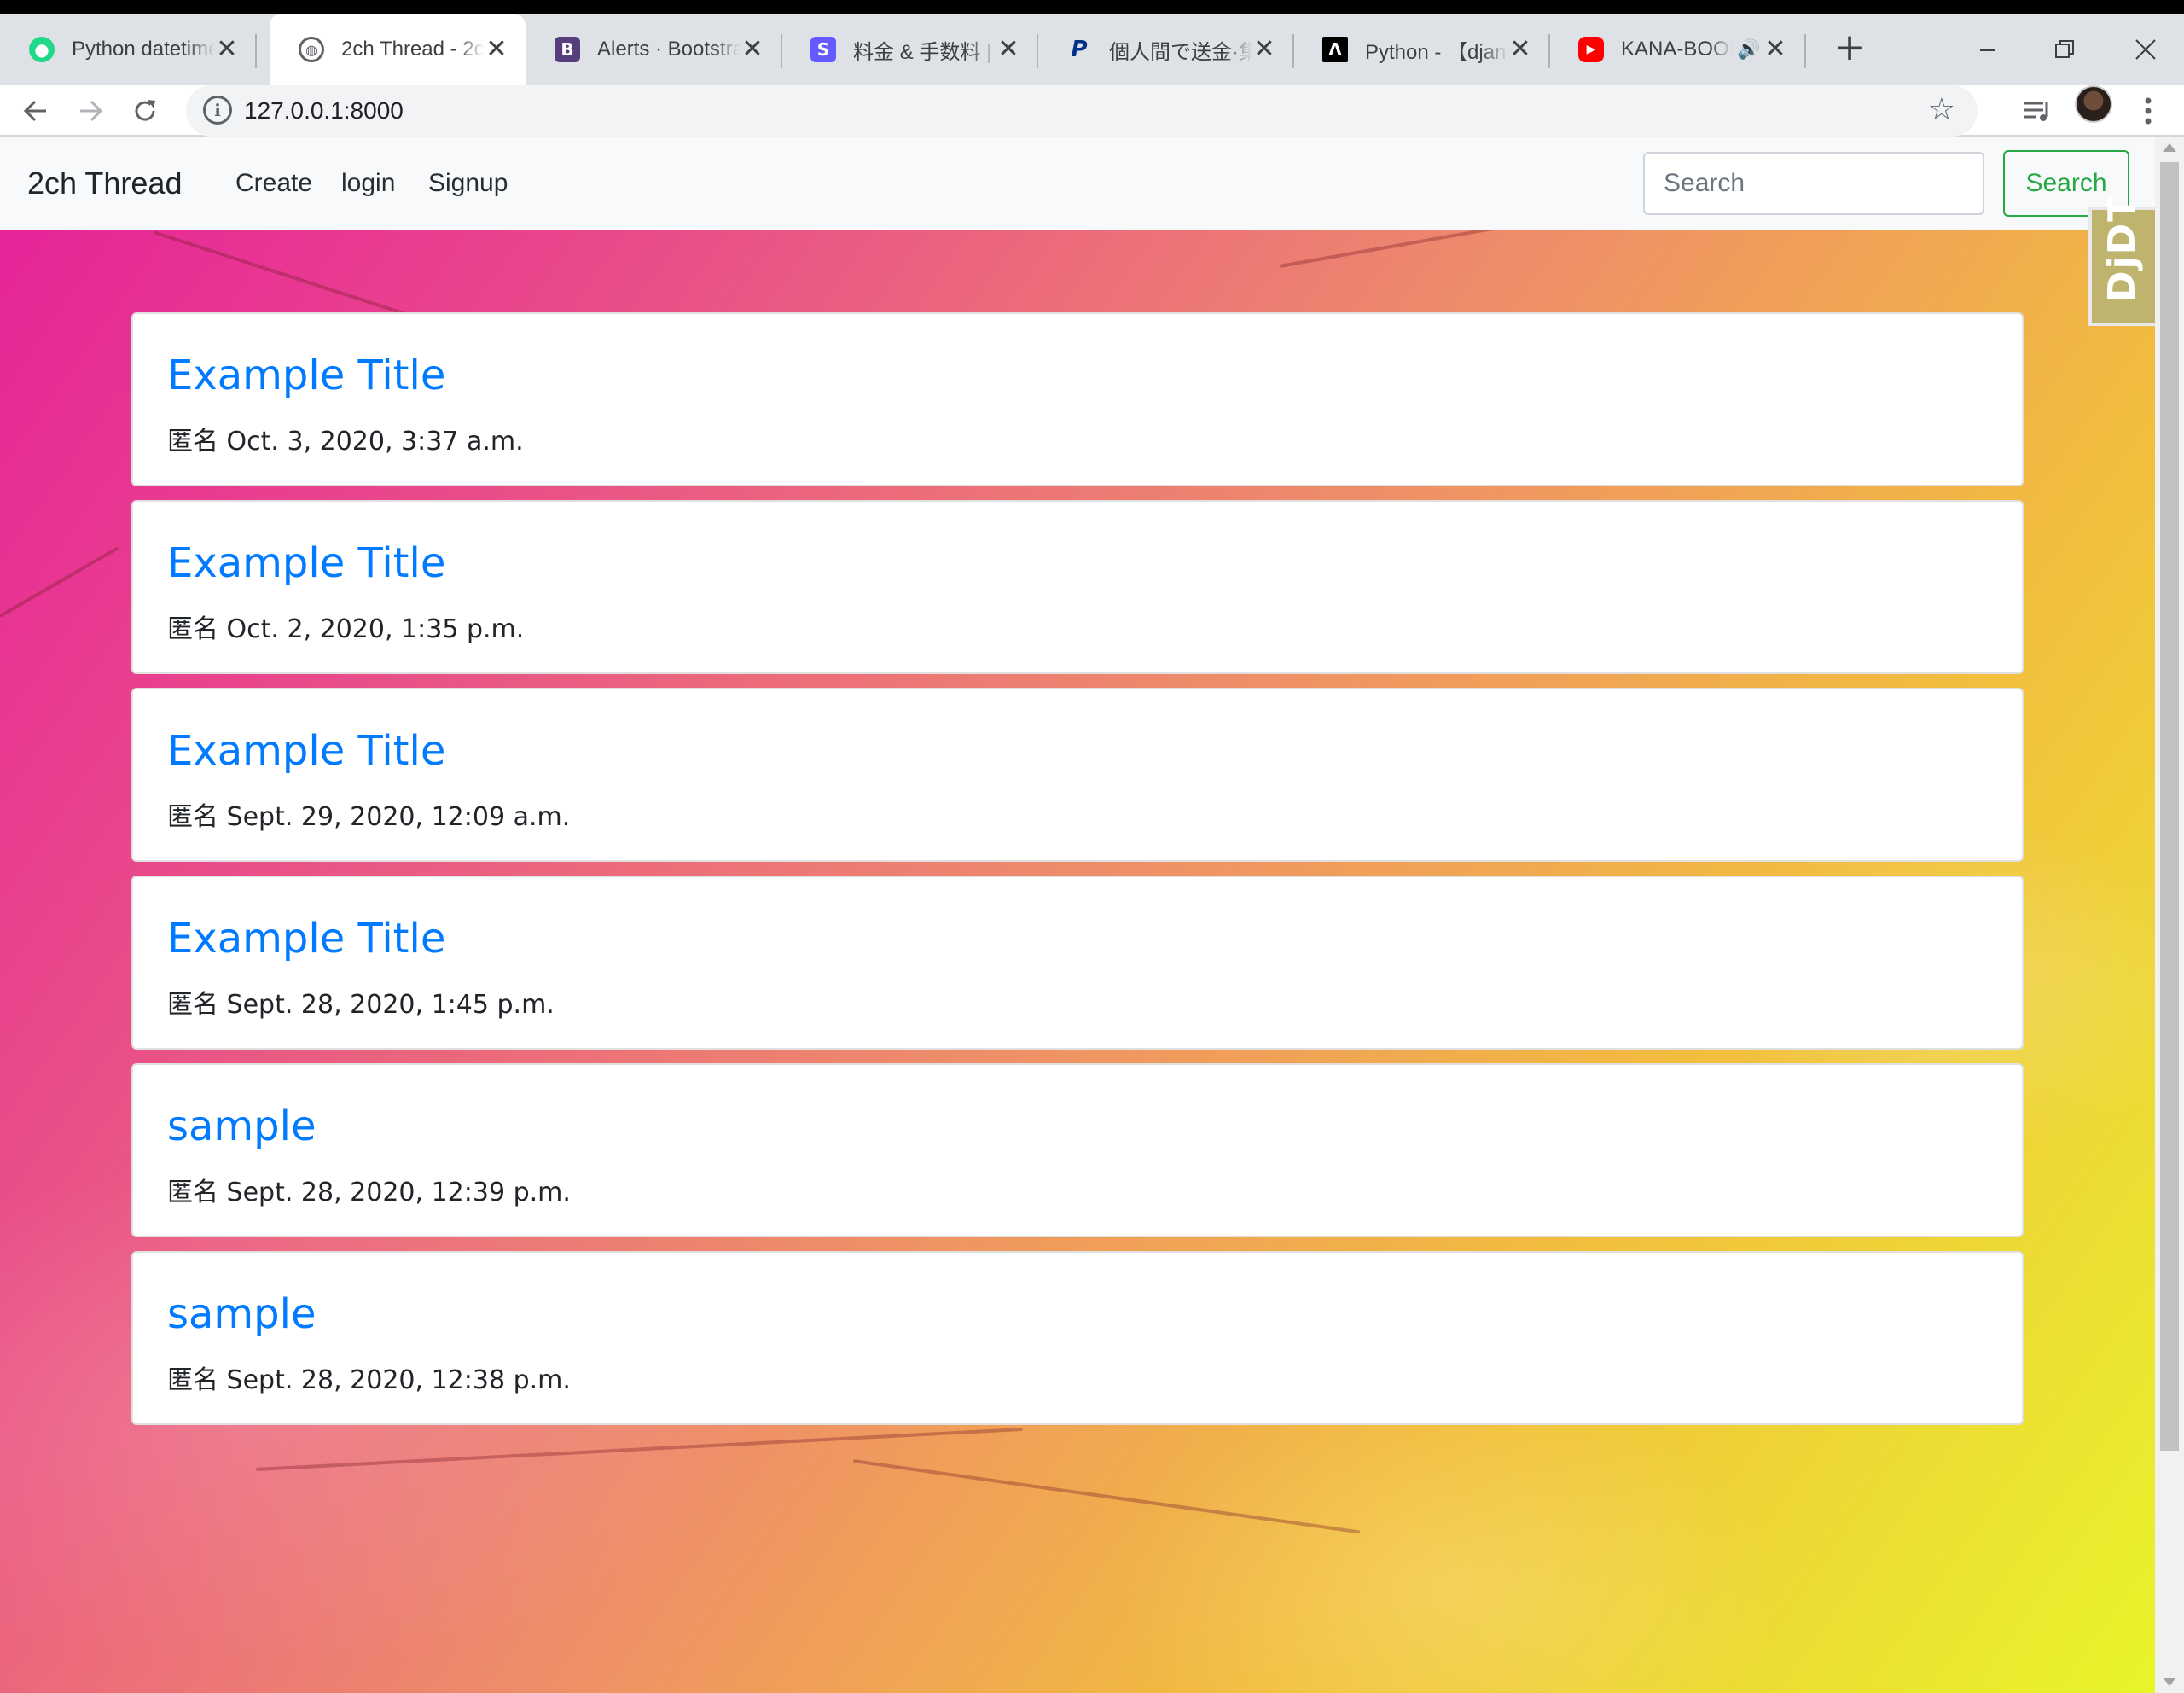  I want to click on more-vert-icon, so click(2149, 111).